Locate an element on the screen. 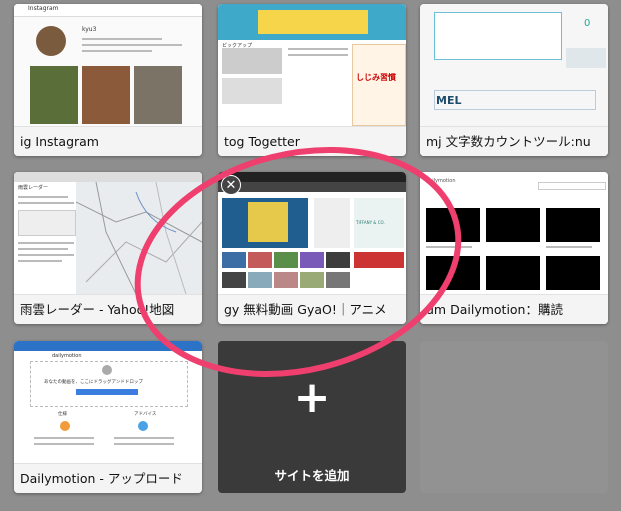  empty-slot is located at coordinates (514, 417).